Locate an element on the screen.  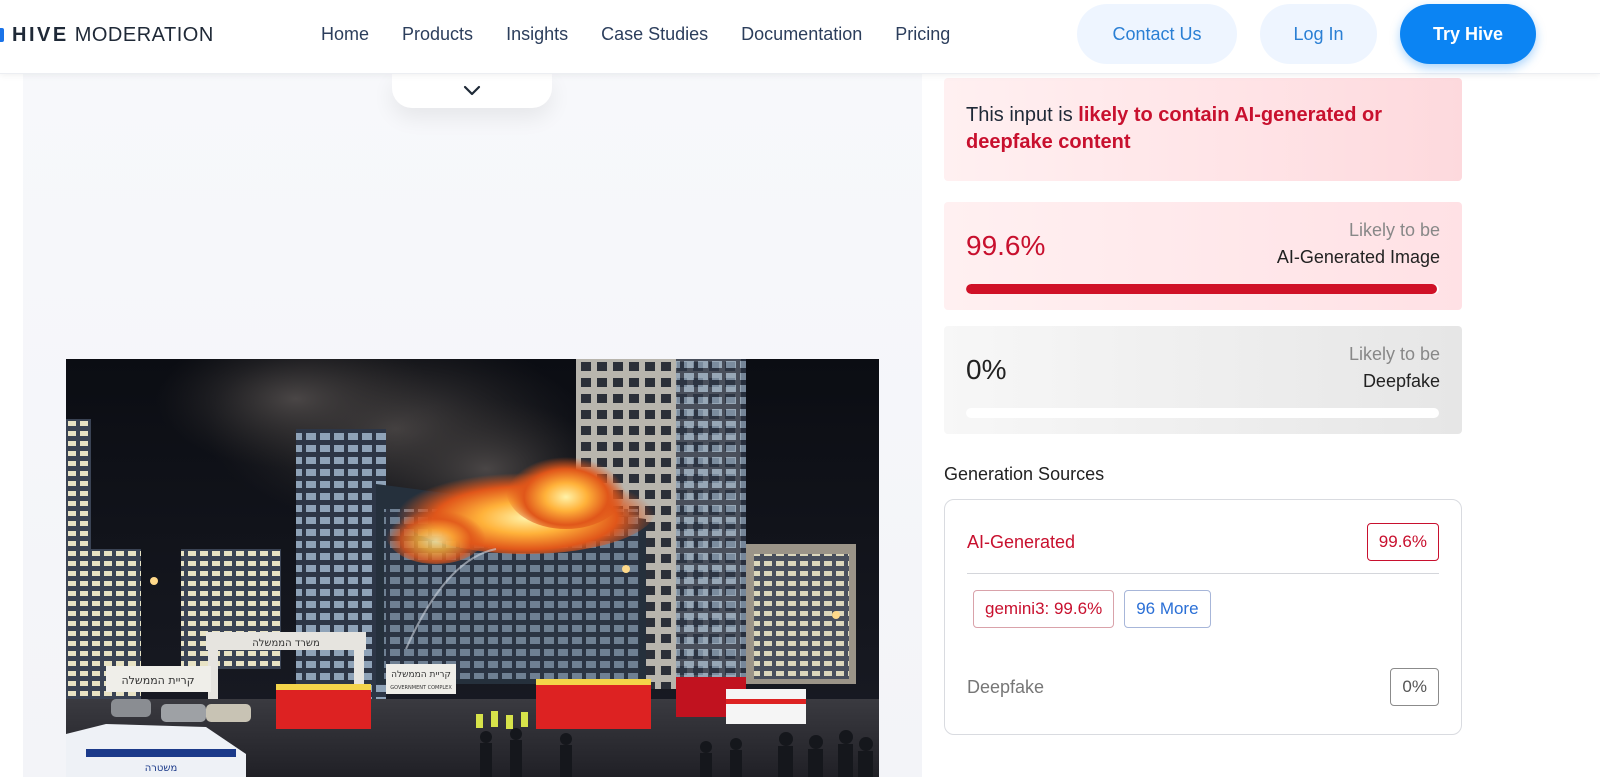
generation-sources-title: Generation Sources is located at coordinates (1024, 474).